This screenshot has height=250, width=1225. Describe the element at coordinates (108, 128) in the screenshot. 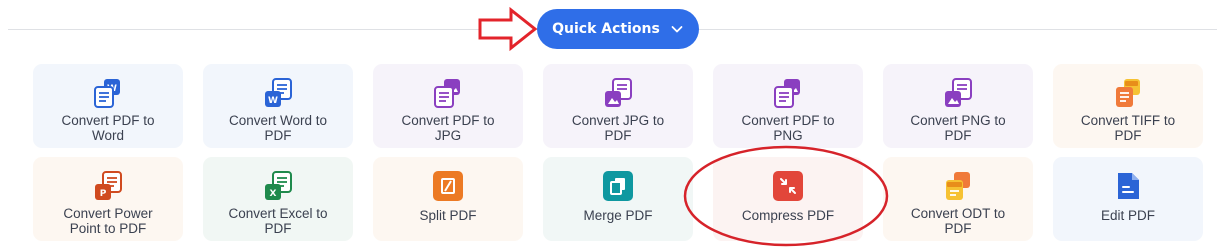

I see `tool-label: Convert PDF to Word` at that location.